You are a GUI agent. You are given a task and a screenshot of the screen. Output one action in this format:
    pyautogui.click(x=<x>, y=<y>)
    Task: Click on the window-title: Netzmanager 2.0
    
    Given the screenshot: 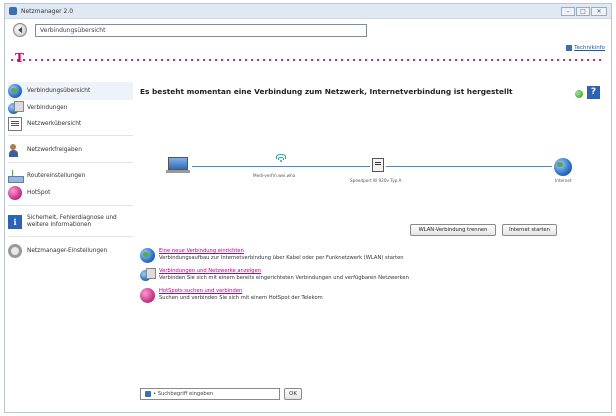 What is the action you would take?
    pyautogui.click(x=47, y=11)
    